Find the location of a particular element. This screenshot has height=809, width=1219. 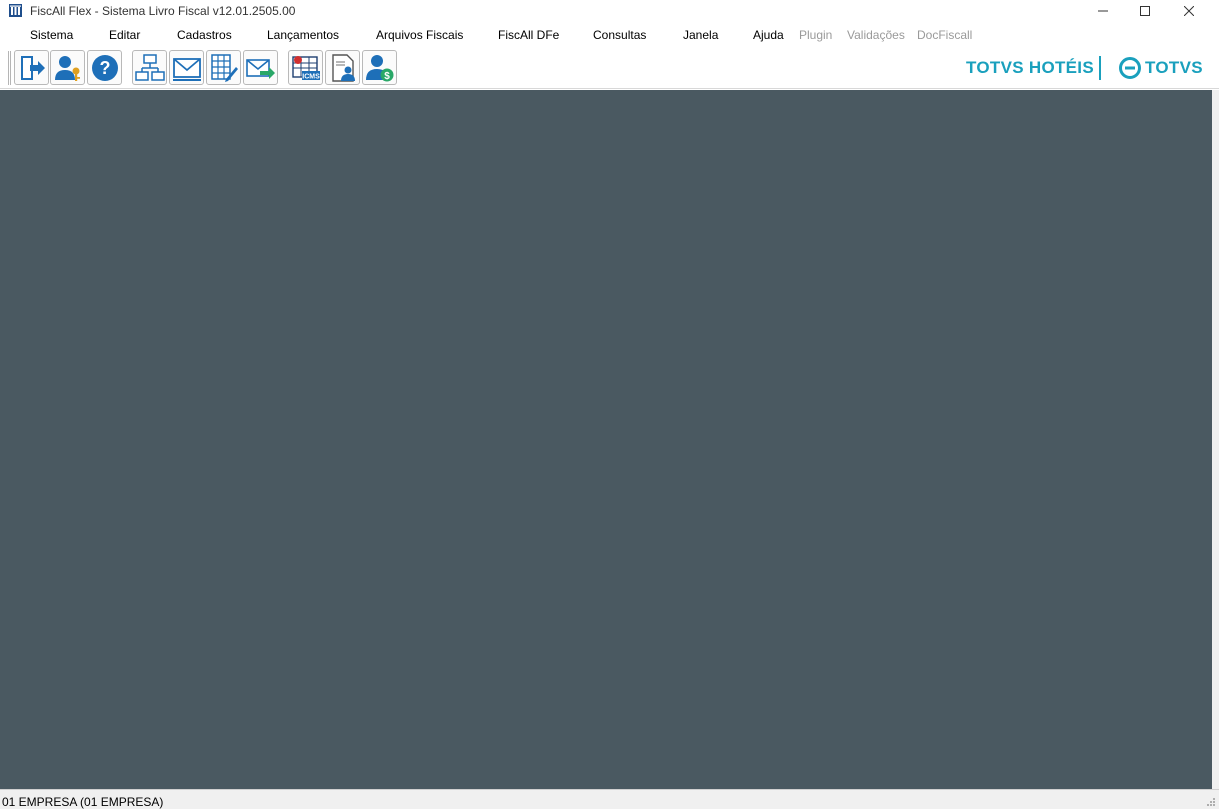

maximize-icon is located at coordinates (1145, 11).